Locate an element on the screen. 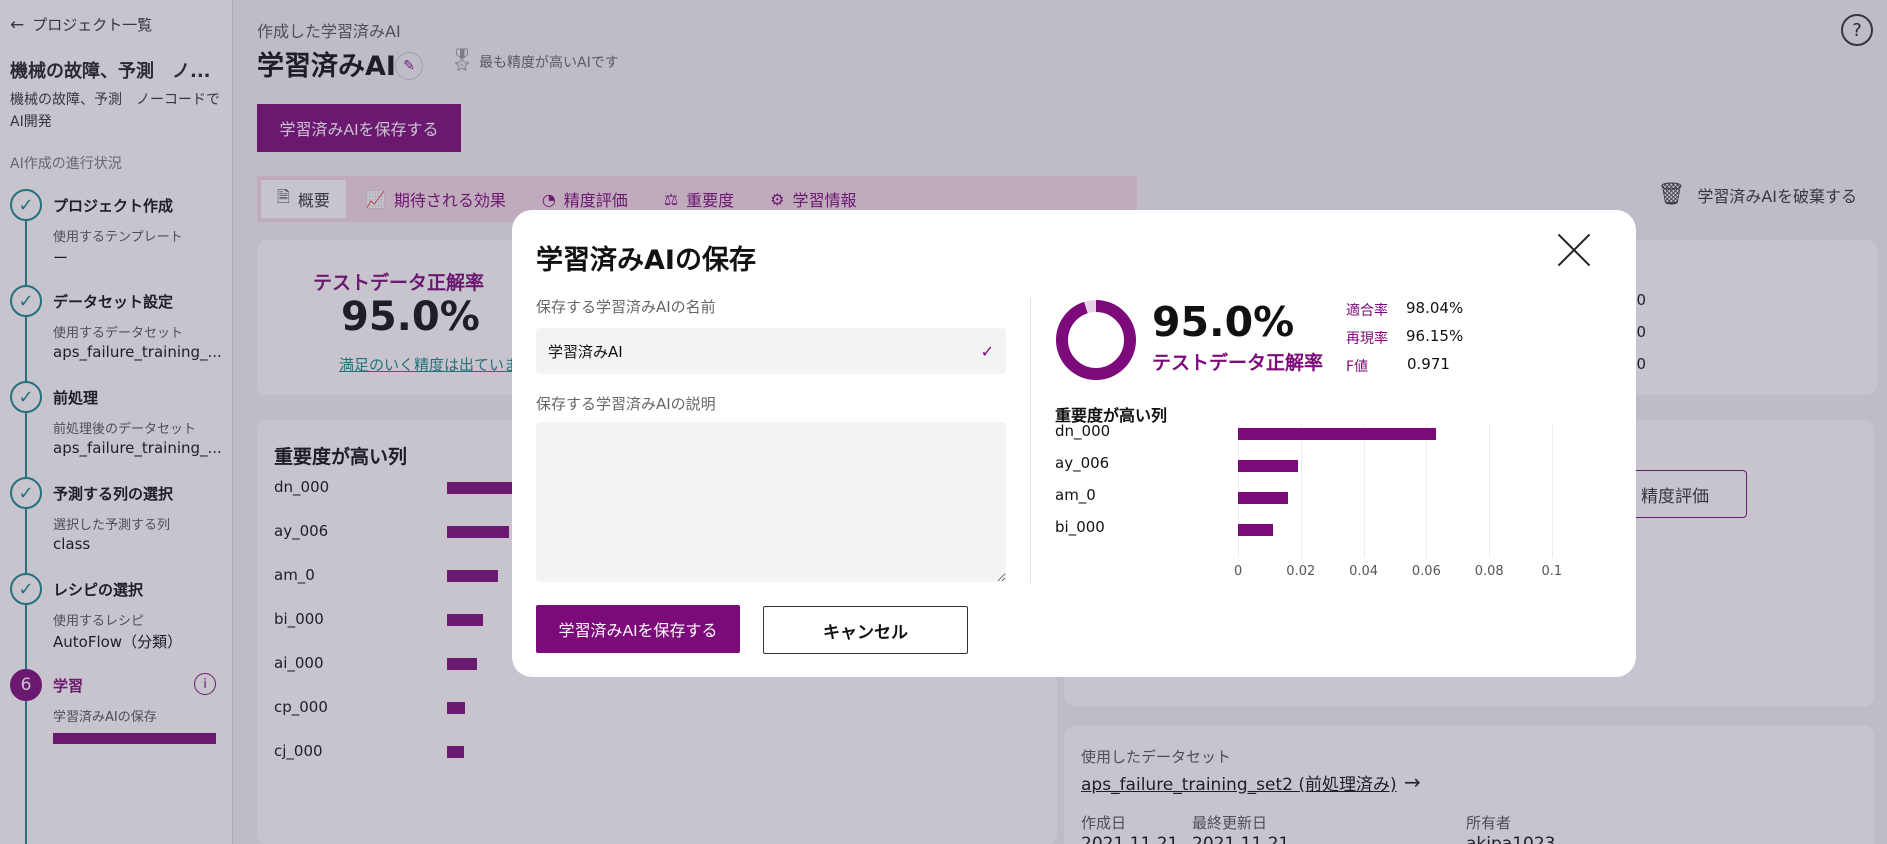 This screenshot has height=844, width=1887. x-tick-label: 0.08 is located at coordinates (1489, 571).